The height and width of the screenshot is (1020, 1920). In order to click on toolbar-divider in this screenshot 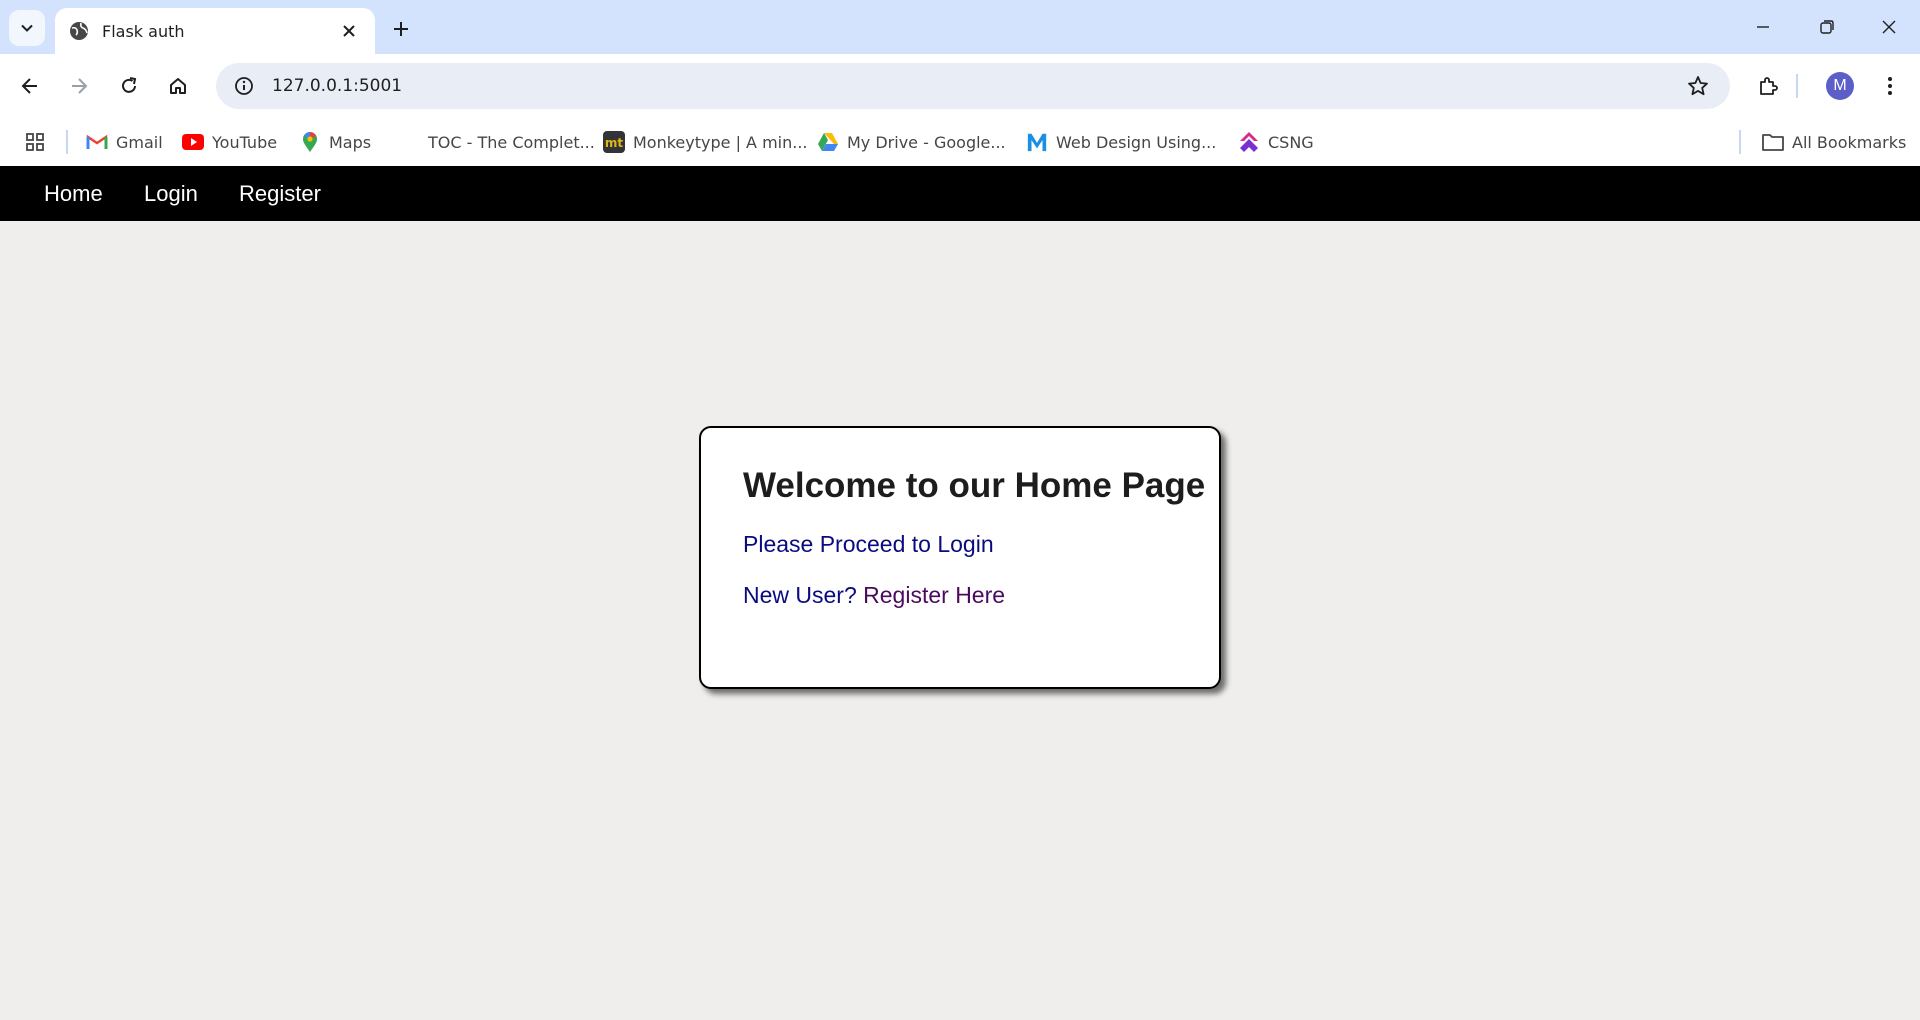, I will do `click(1797, 86)`.